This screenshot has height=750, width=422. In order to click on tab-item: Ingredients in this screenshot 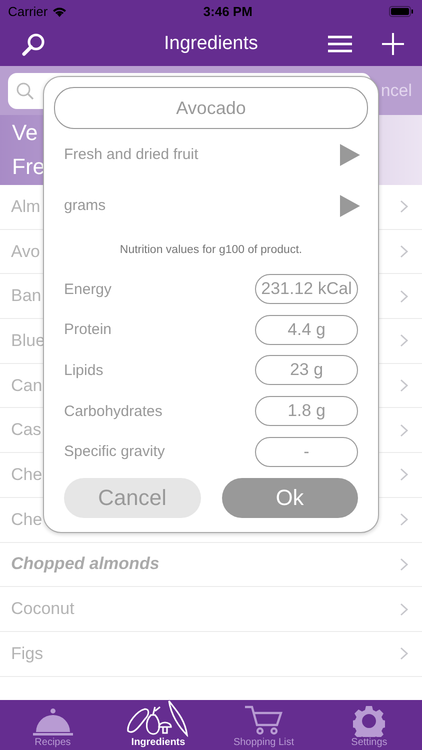, I will do `click(158, 723)`.